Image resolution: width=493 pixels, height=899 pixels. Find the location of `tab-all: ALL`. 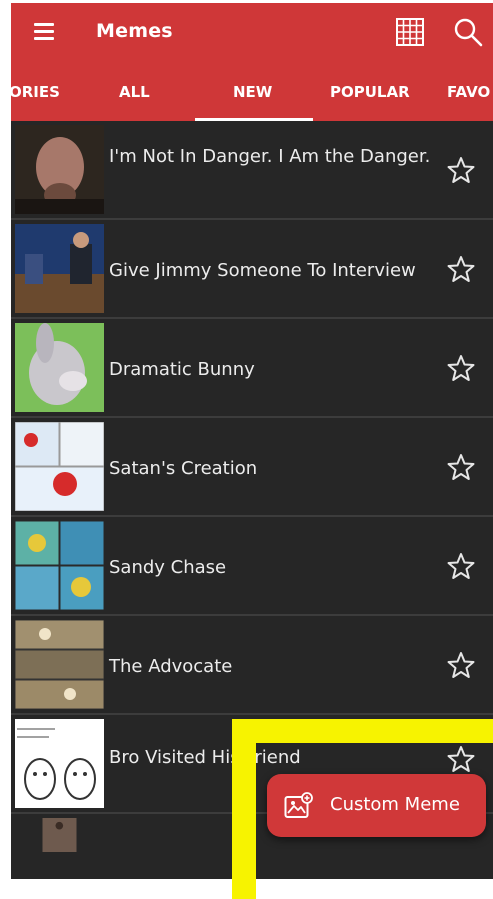

tab-all: ALL is located at coordinates (134, 92).